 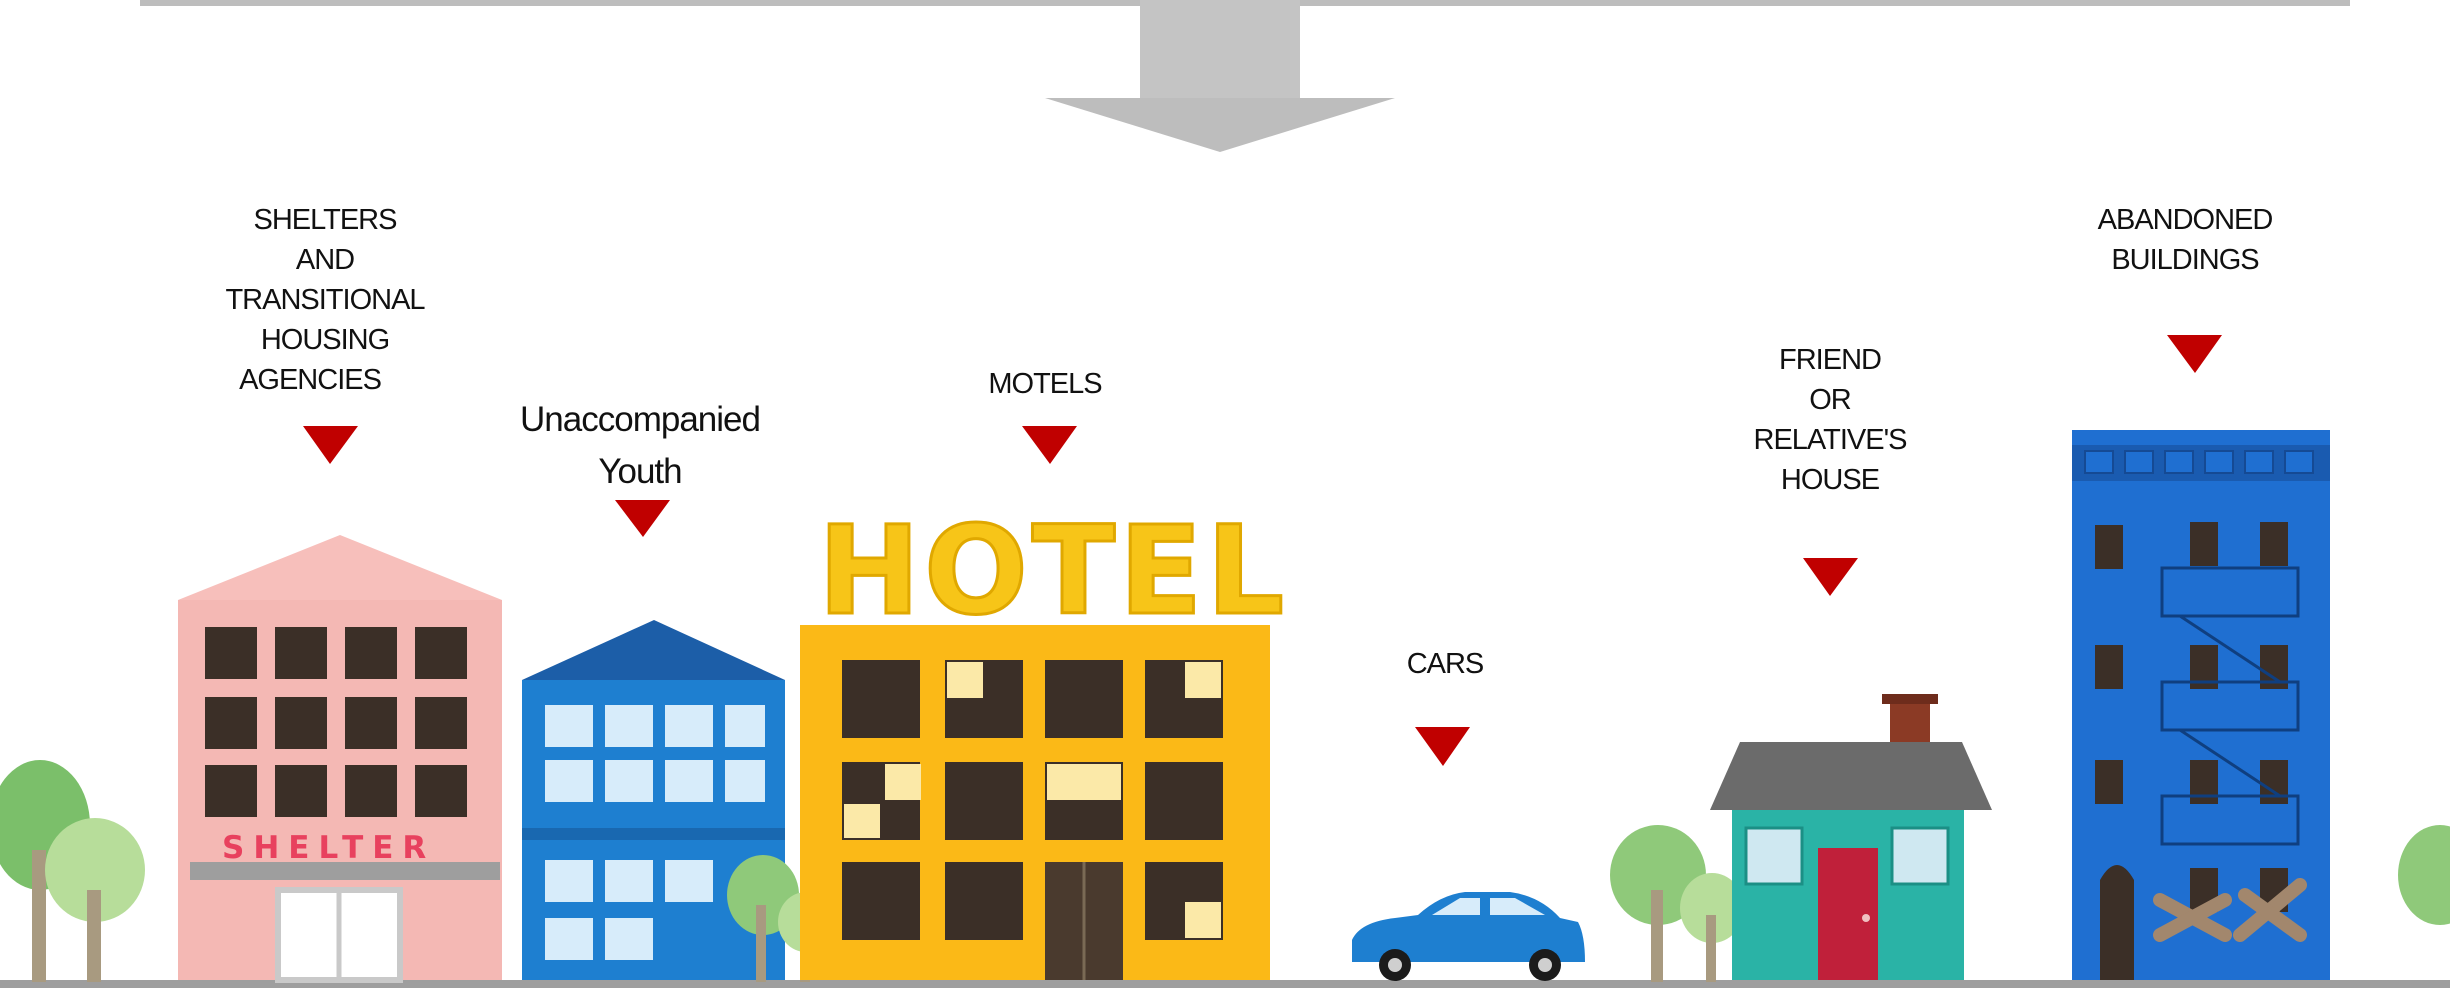 What do you see at coordinates (642, 518) in the screenshot?
I see `marker-youth` at bounding box center [642, 518].